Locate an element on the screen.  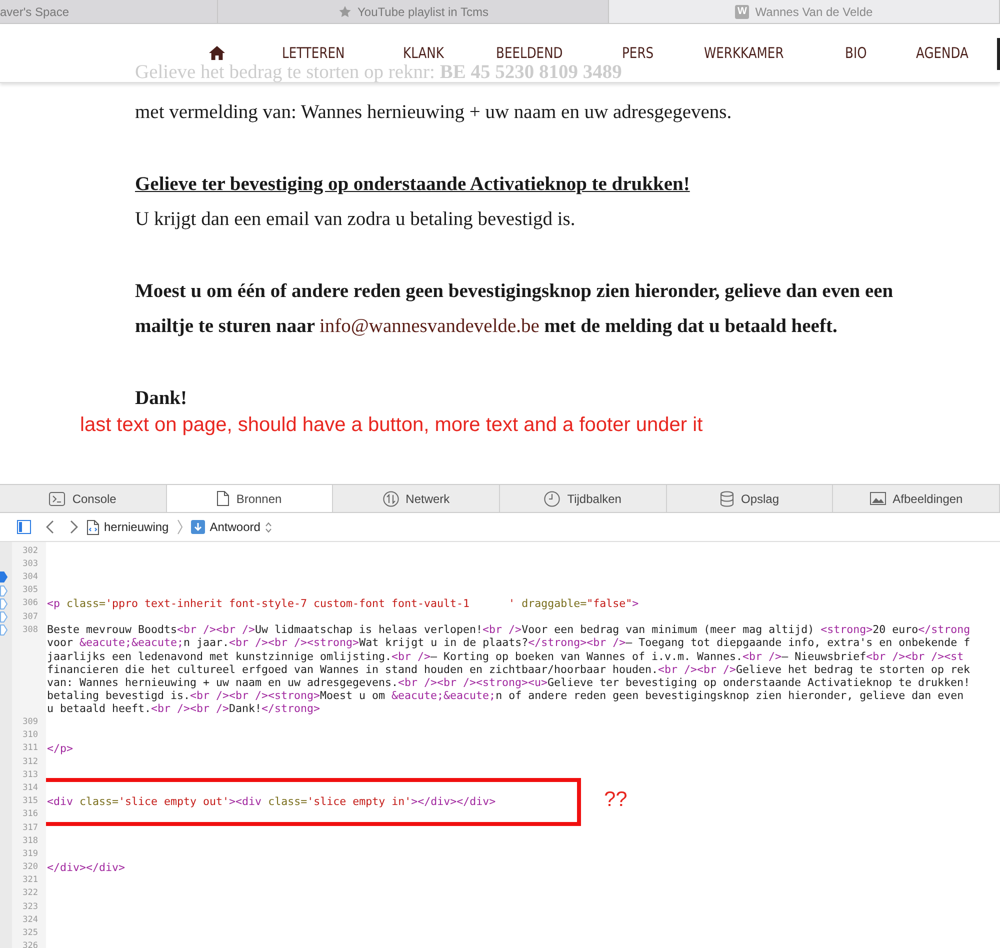
code-line: <div class='slice empty out'><div class='slice empty in'></div></div> is located at coordinates (271, 801).